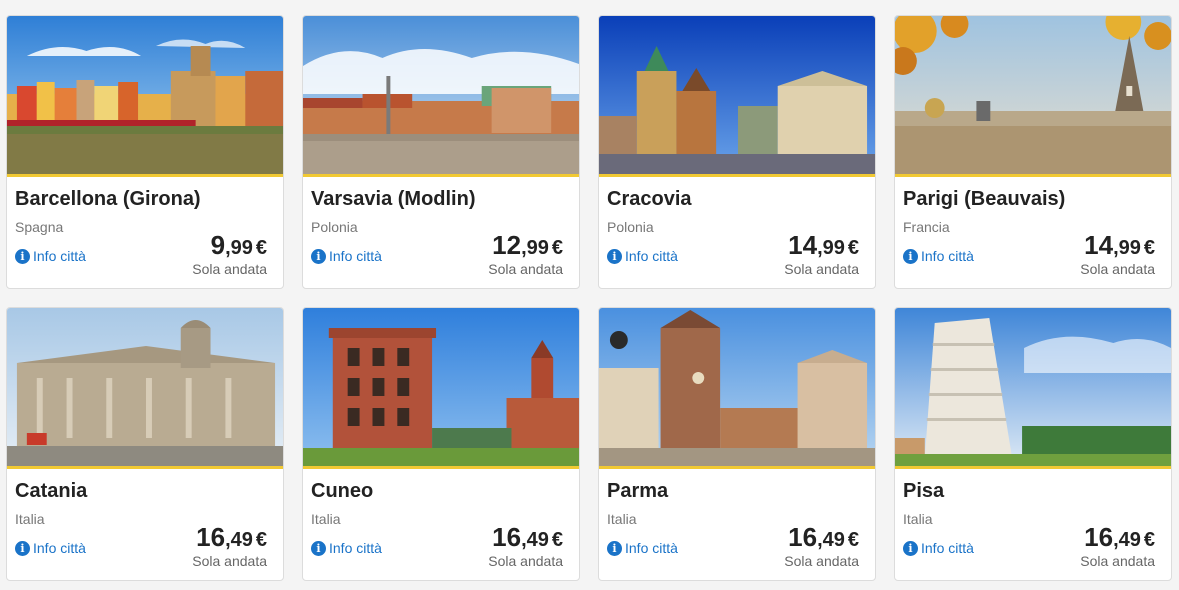  I want to click on country-name: Spagna, so click(39, 227).